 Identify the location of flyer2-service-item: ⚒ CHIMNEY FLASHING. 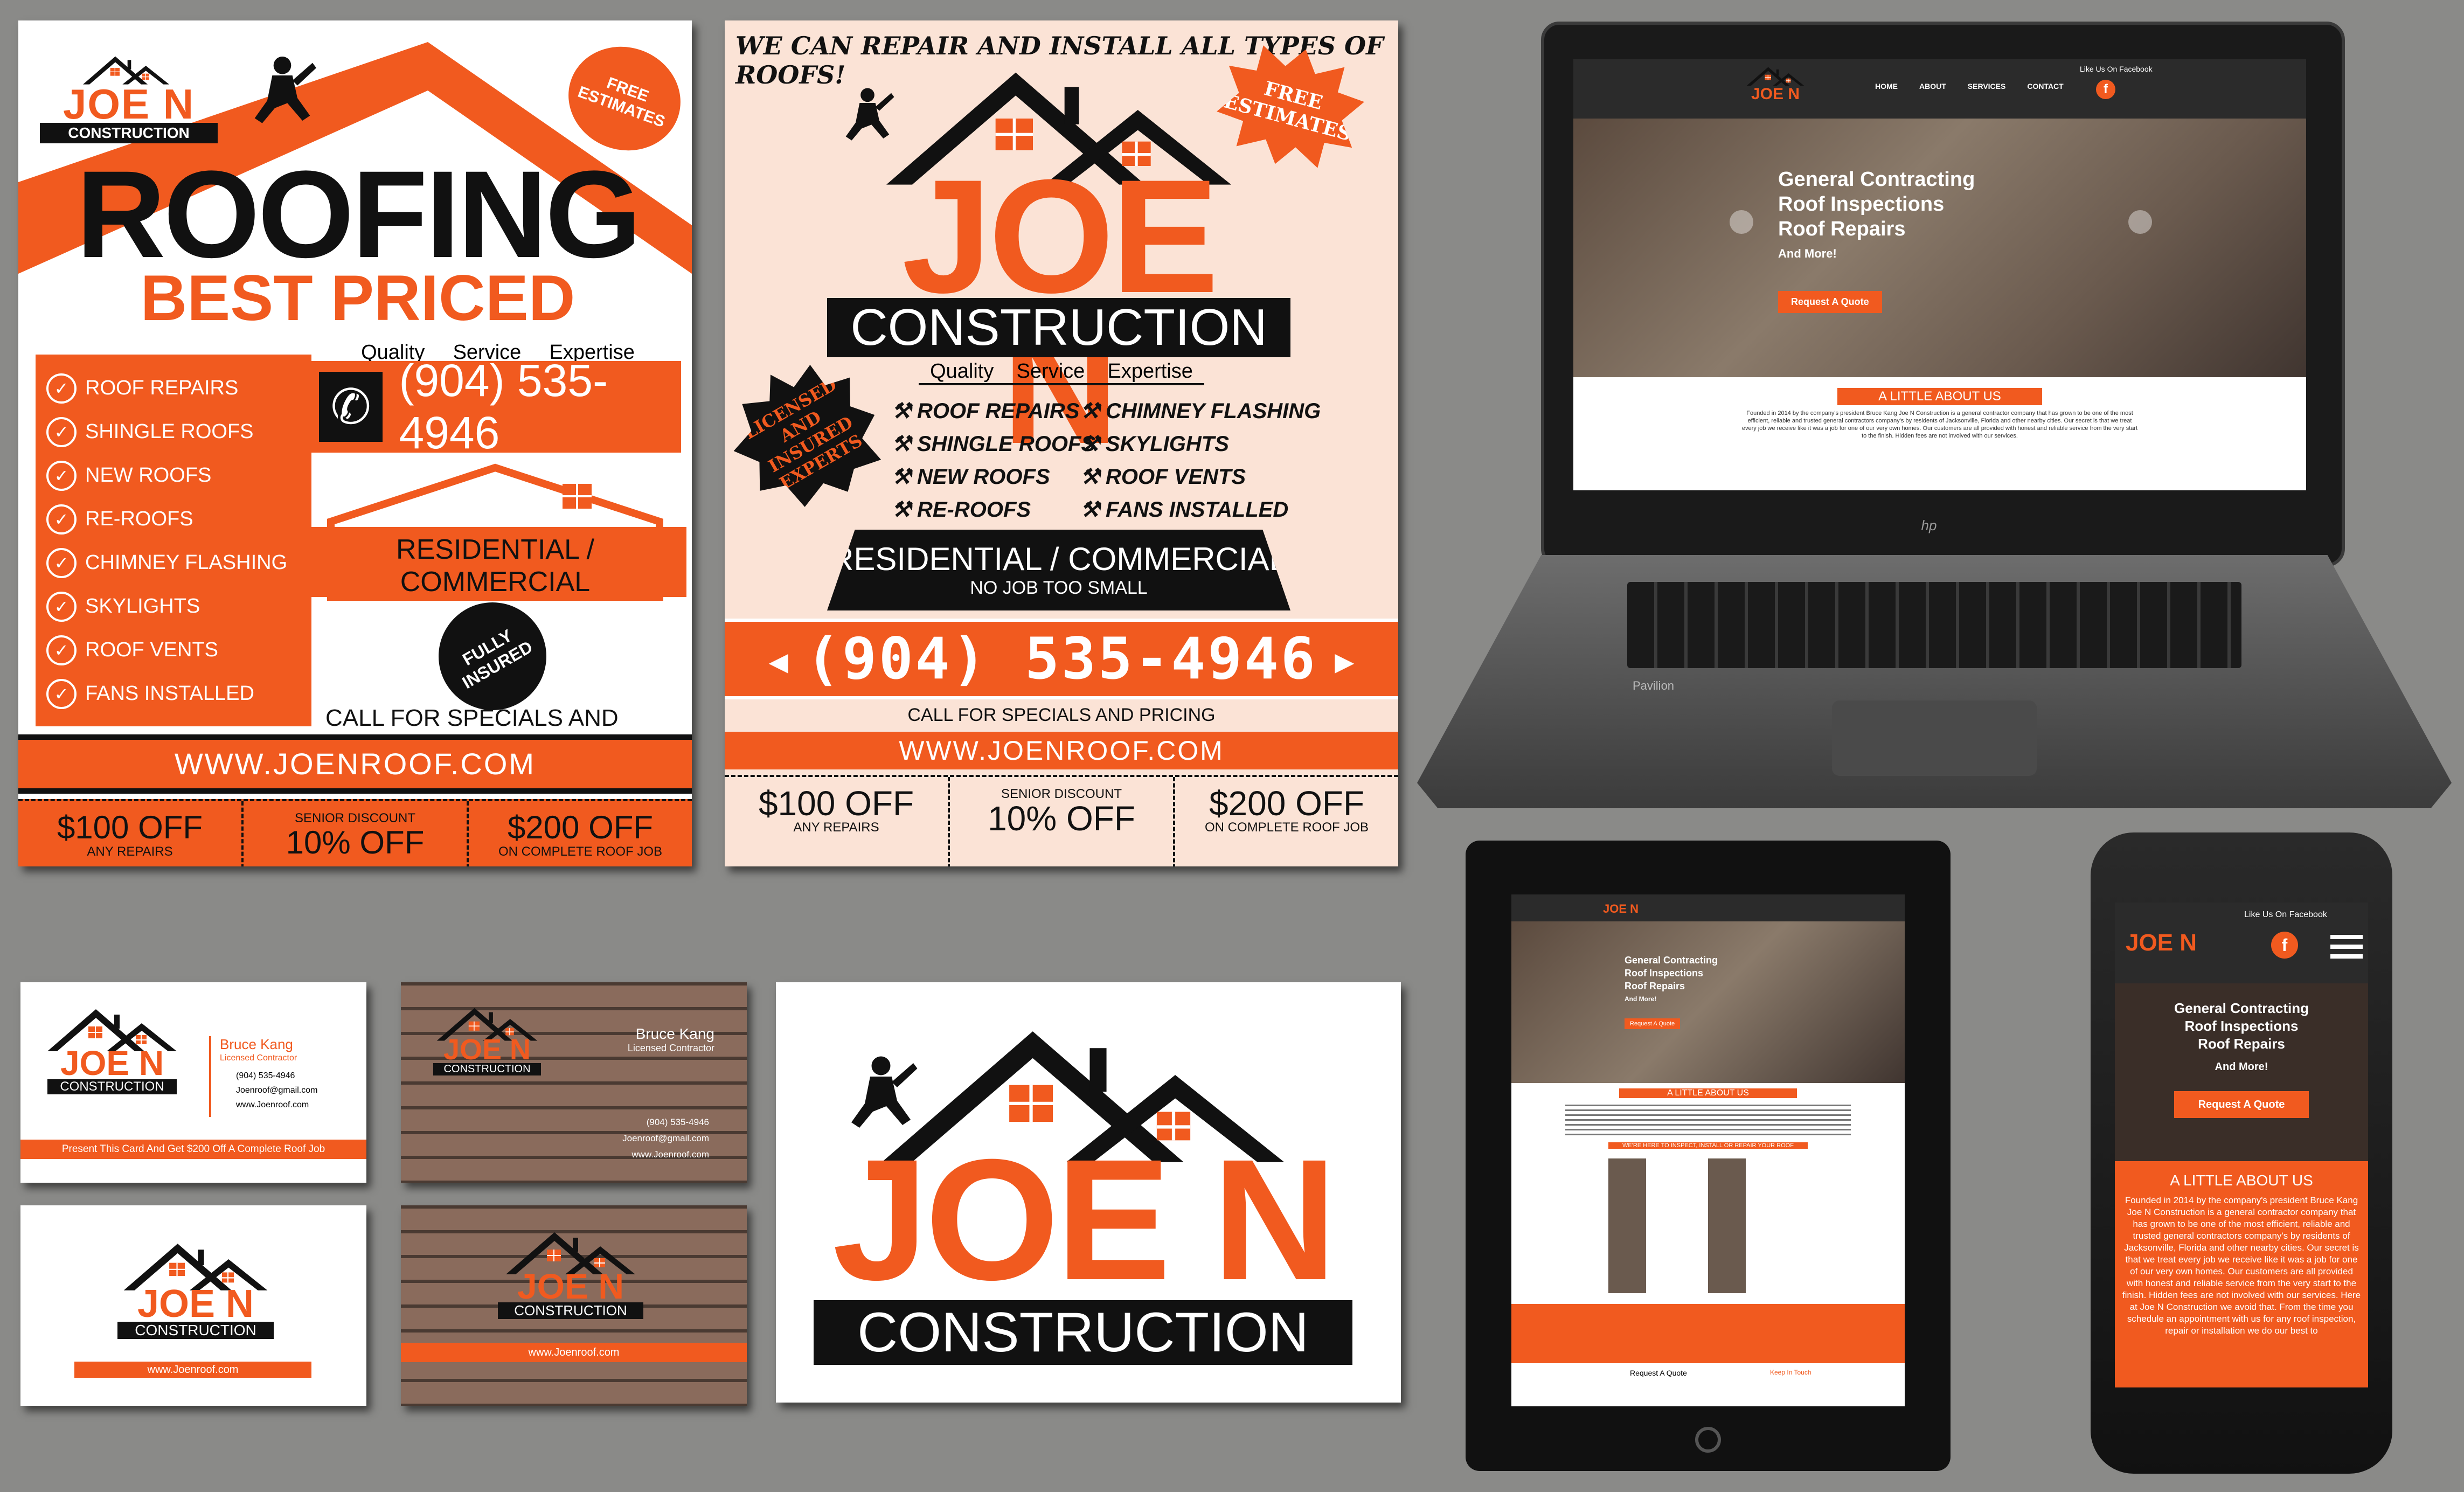
(1201, 411).